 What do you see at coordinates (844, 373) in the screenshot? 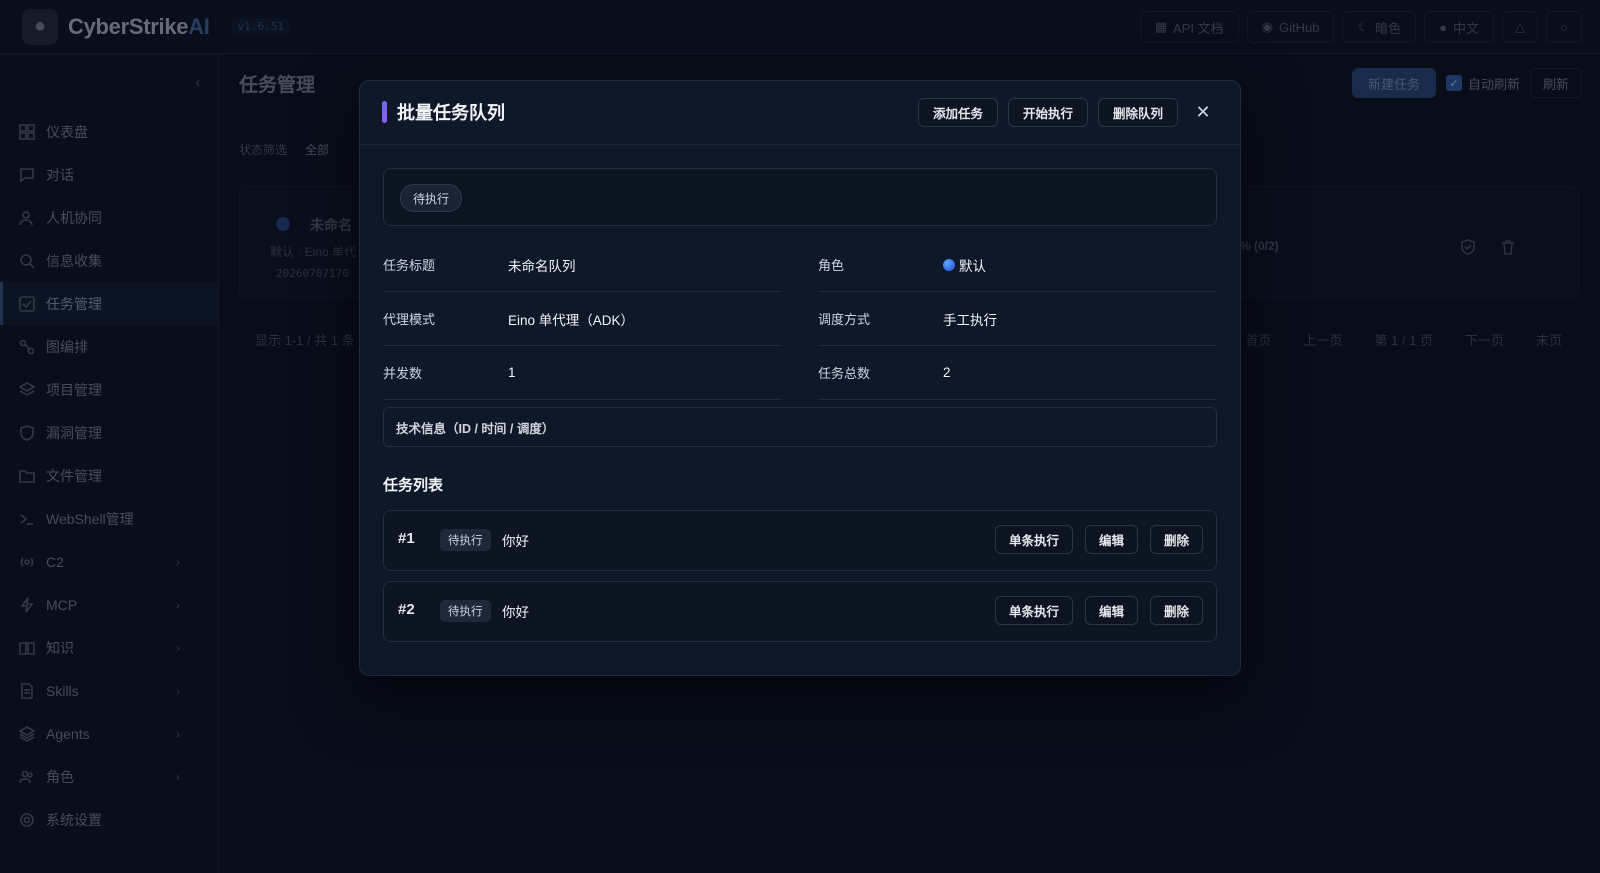
I see `field-label: 任务总数` at bounding box center [844, 373].